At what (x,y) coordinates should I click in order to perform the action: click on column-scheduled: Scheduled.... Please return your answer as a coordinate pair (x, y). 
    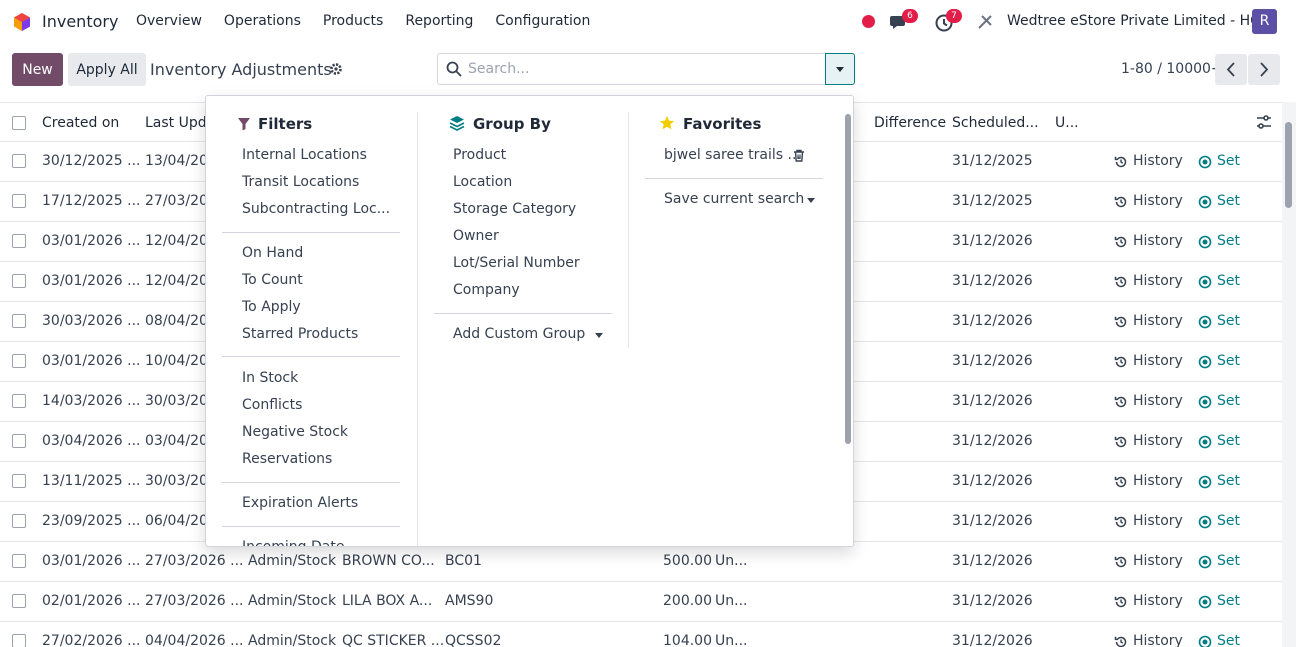
    Looking at the image, I should click on (995, 123).